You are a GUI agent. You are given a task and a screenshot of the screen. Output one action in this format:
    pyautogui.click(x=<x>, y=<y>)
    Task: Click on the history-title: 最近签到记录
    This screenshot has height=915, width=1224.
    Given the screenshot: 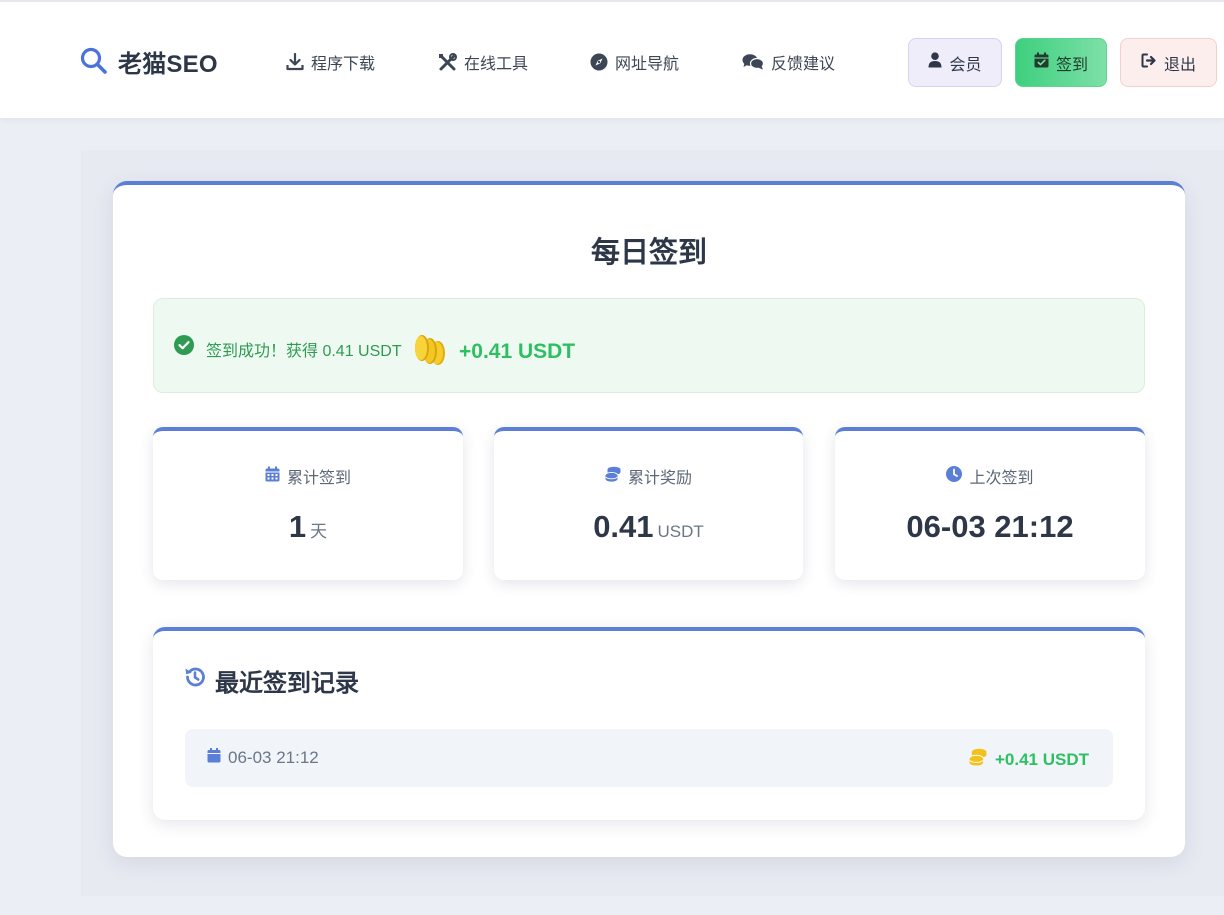 What is the action you would take?
    pyautogui.click(x=287, y=683)
    